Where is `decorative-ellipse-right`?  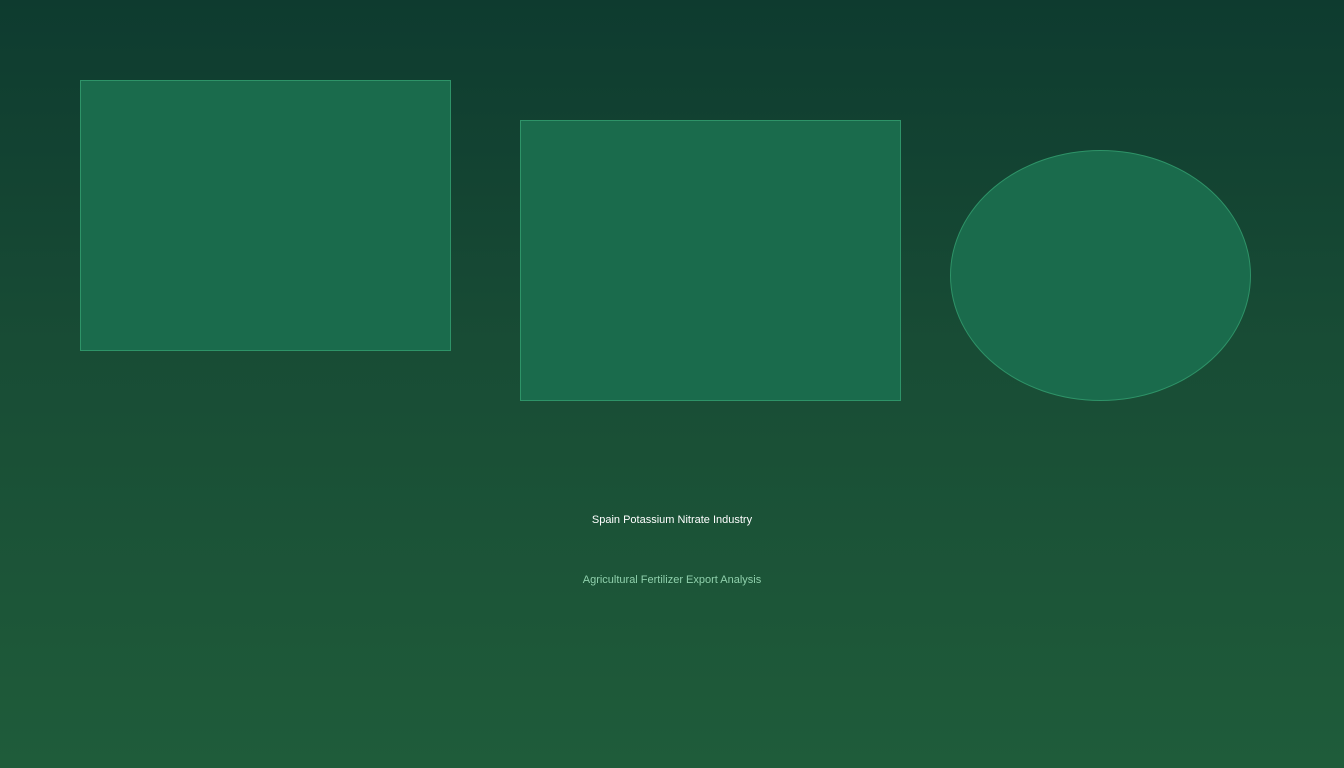 decorative-ellipse-right is located at coordinates (1100, 275).